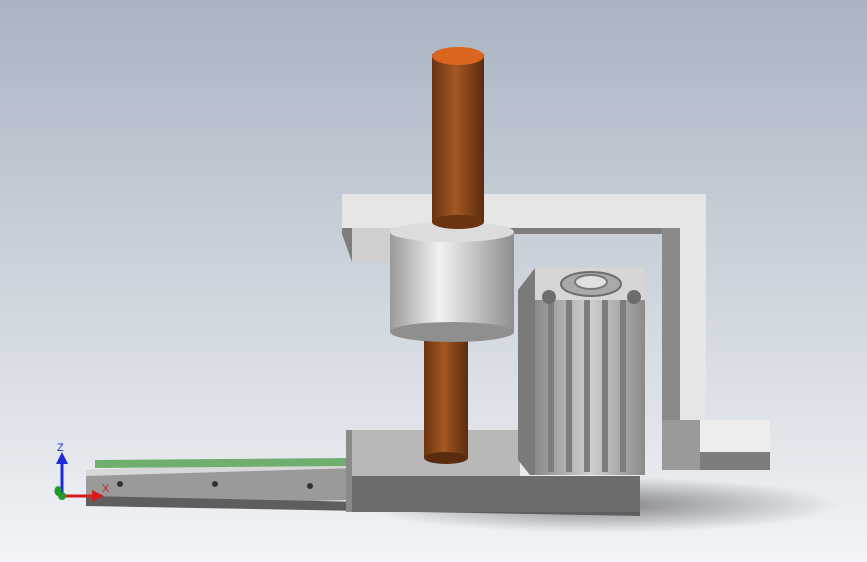  I want to click on x-axis: X, so click(86, 492).